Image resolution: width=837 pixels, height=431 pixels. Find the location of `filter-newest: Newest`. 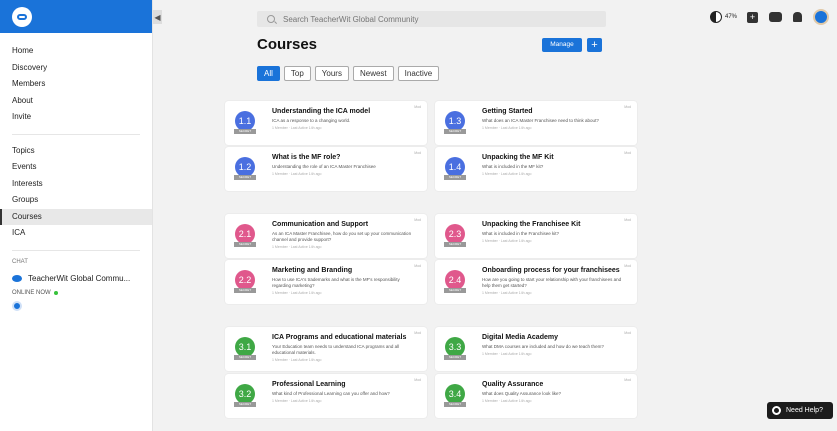

filter-newest: Newest is located at coordinates (373, 73).